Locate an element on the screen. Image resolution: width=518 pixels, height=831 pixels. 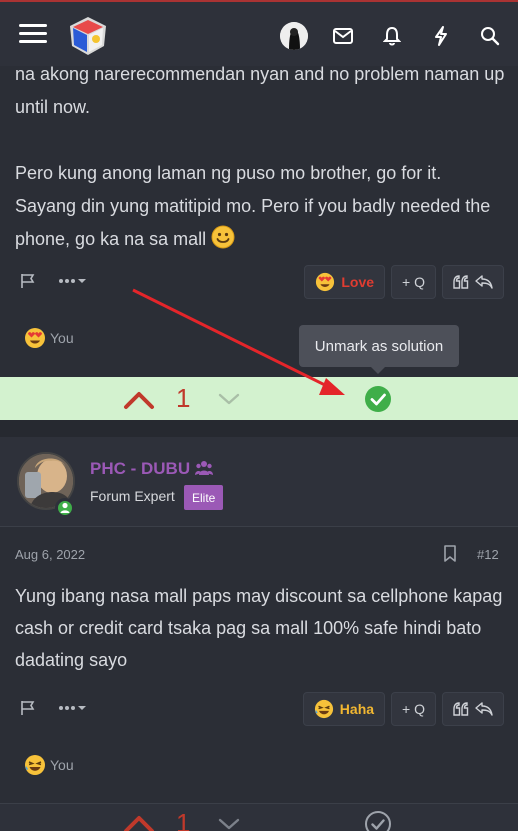
tooltip-text: Unmark as solution is located at coordinates (379, 346).